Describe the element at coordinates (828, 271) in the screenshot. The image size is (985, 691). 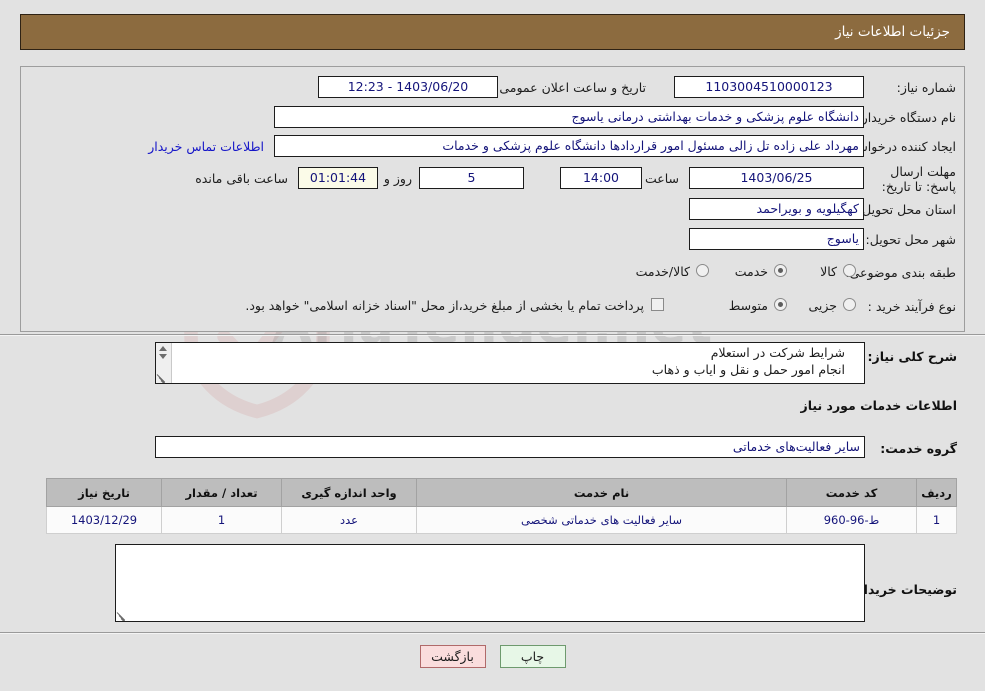
I see `radio-category-kala-label: کالا` at that location.